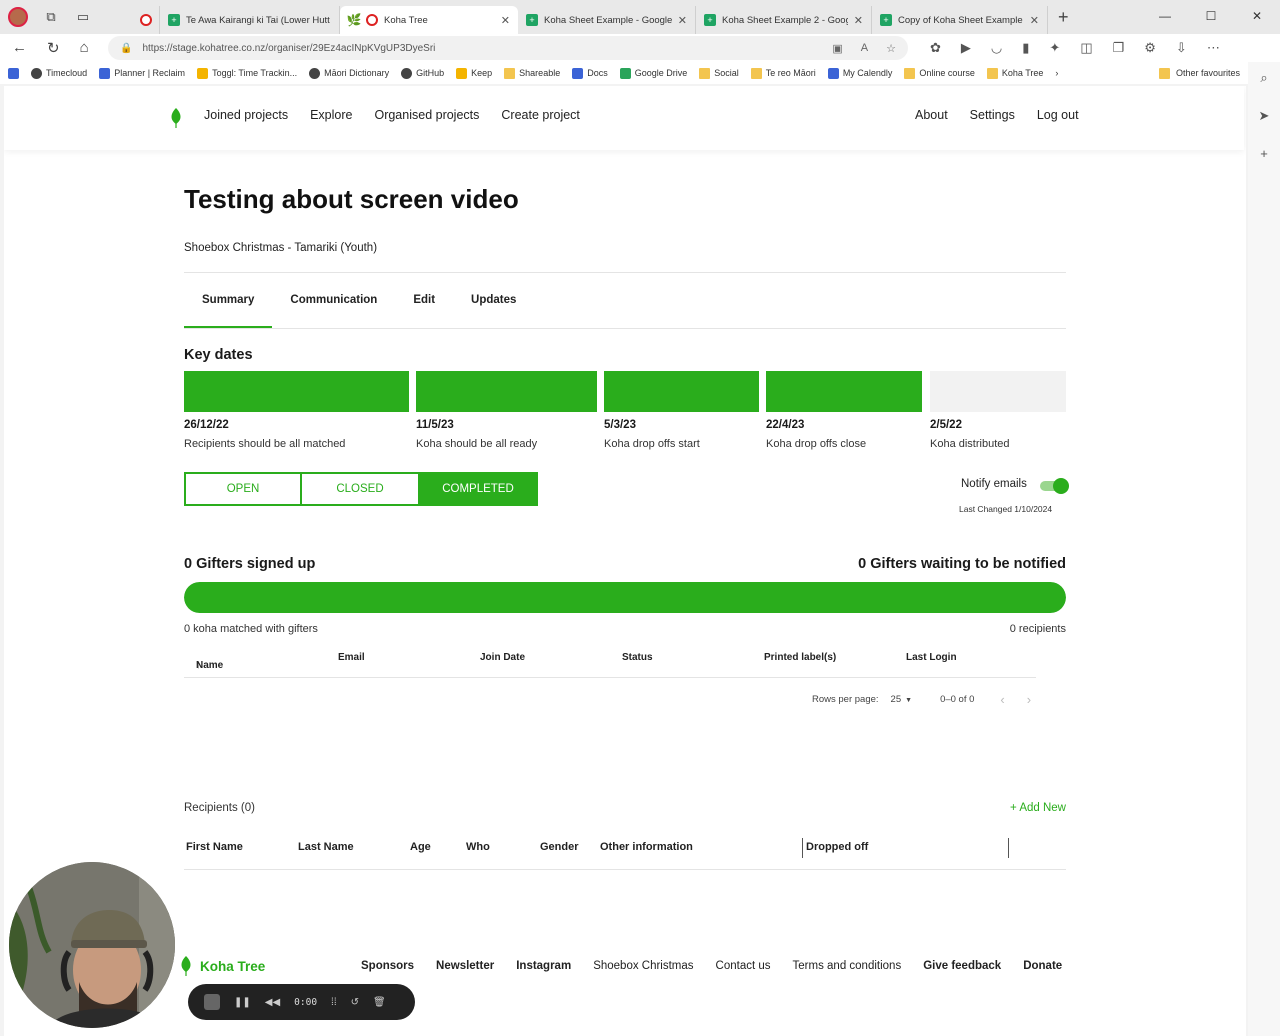  Describe the element at coordinates (479, 489) in the screenshot. I see `status-completed-button: COMPLETED` at that location.